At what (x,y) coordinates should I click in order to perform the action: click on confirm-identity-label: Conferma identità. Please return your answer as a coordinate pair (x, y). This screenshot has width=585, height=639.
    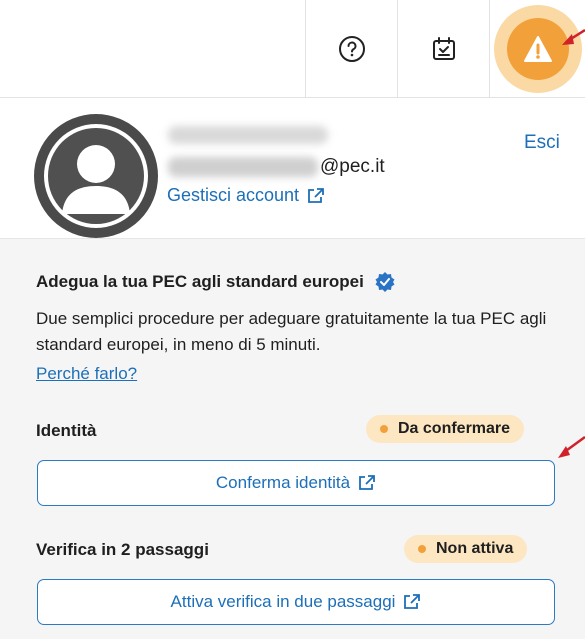
    Looking at the image, I should click on (283, 482).